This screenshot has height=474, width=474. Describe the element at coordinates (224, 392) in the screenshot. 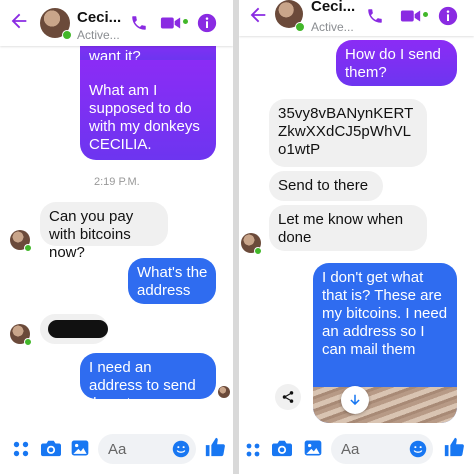

I see `seen-avatar` at that location.